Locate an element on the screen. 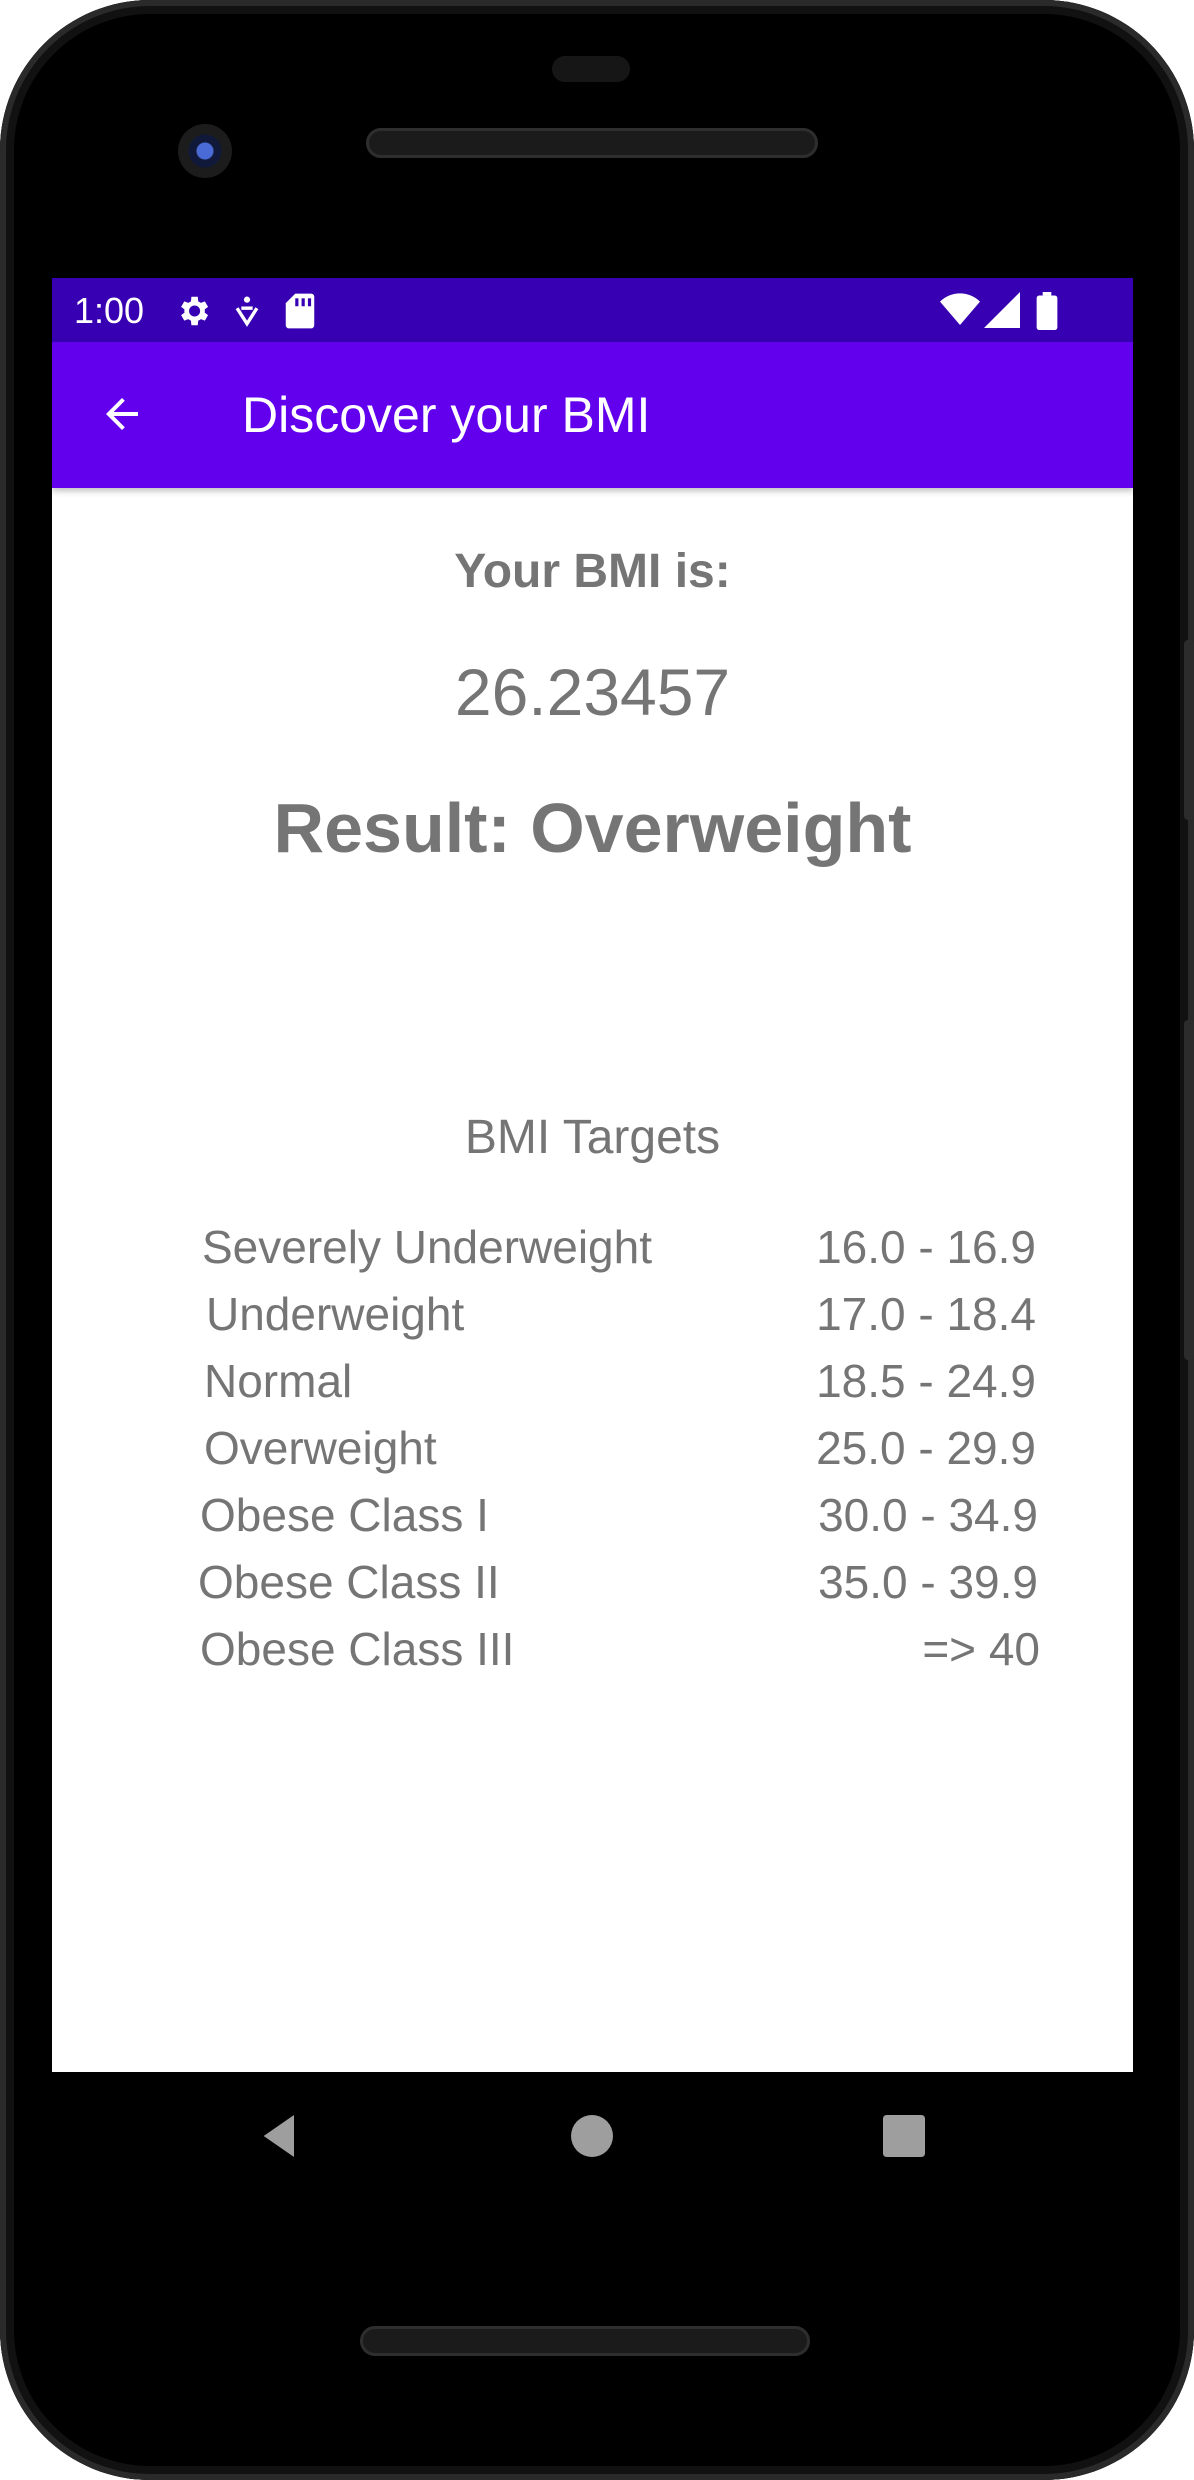  table-row: Obese Class I 30.0 - 34.9 is located at coordinates (620, 1521).